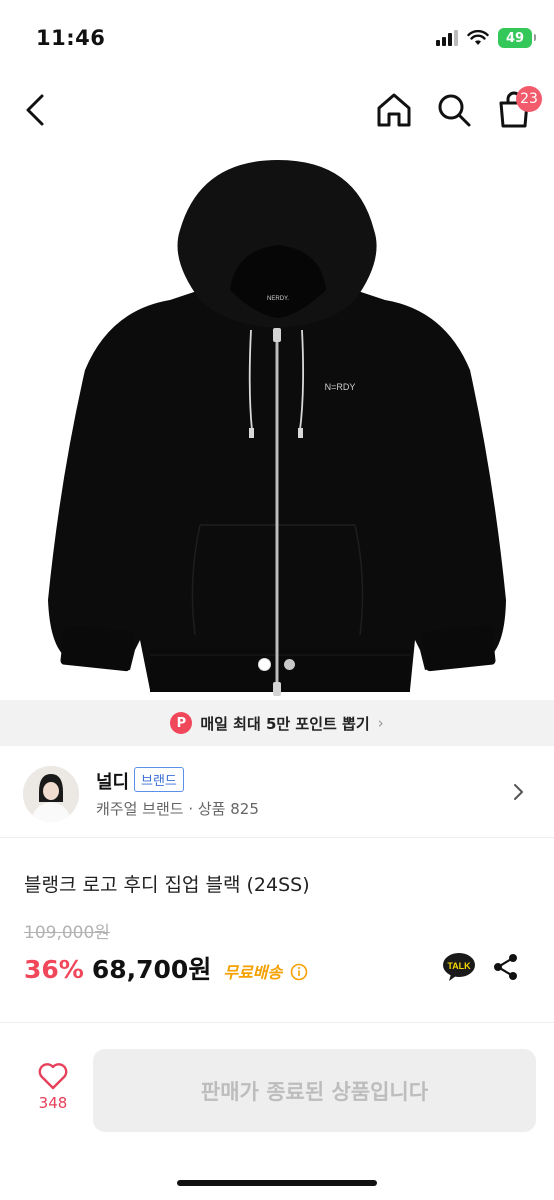  I want to click on wifi-icon, so click(478, 37).